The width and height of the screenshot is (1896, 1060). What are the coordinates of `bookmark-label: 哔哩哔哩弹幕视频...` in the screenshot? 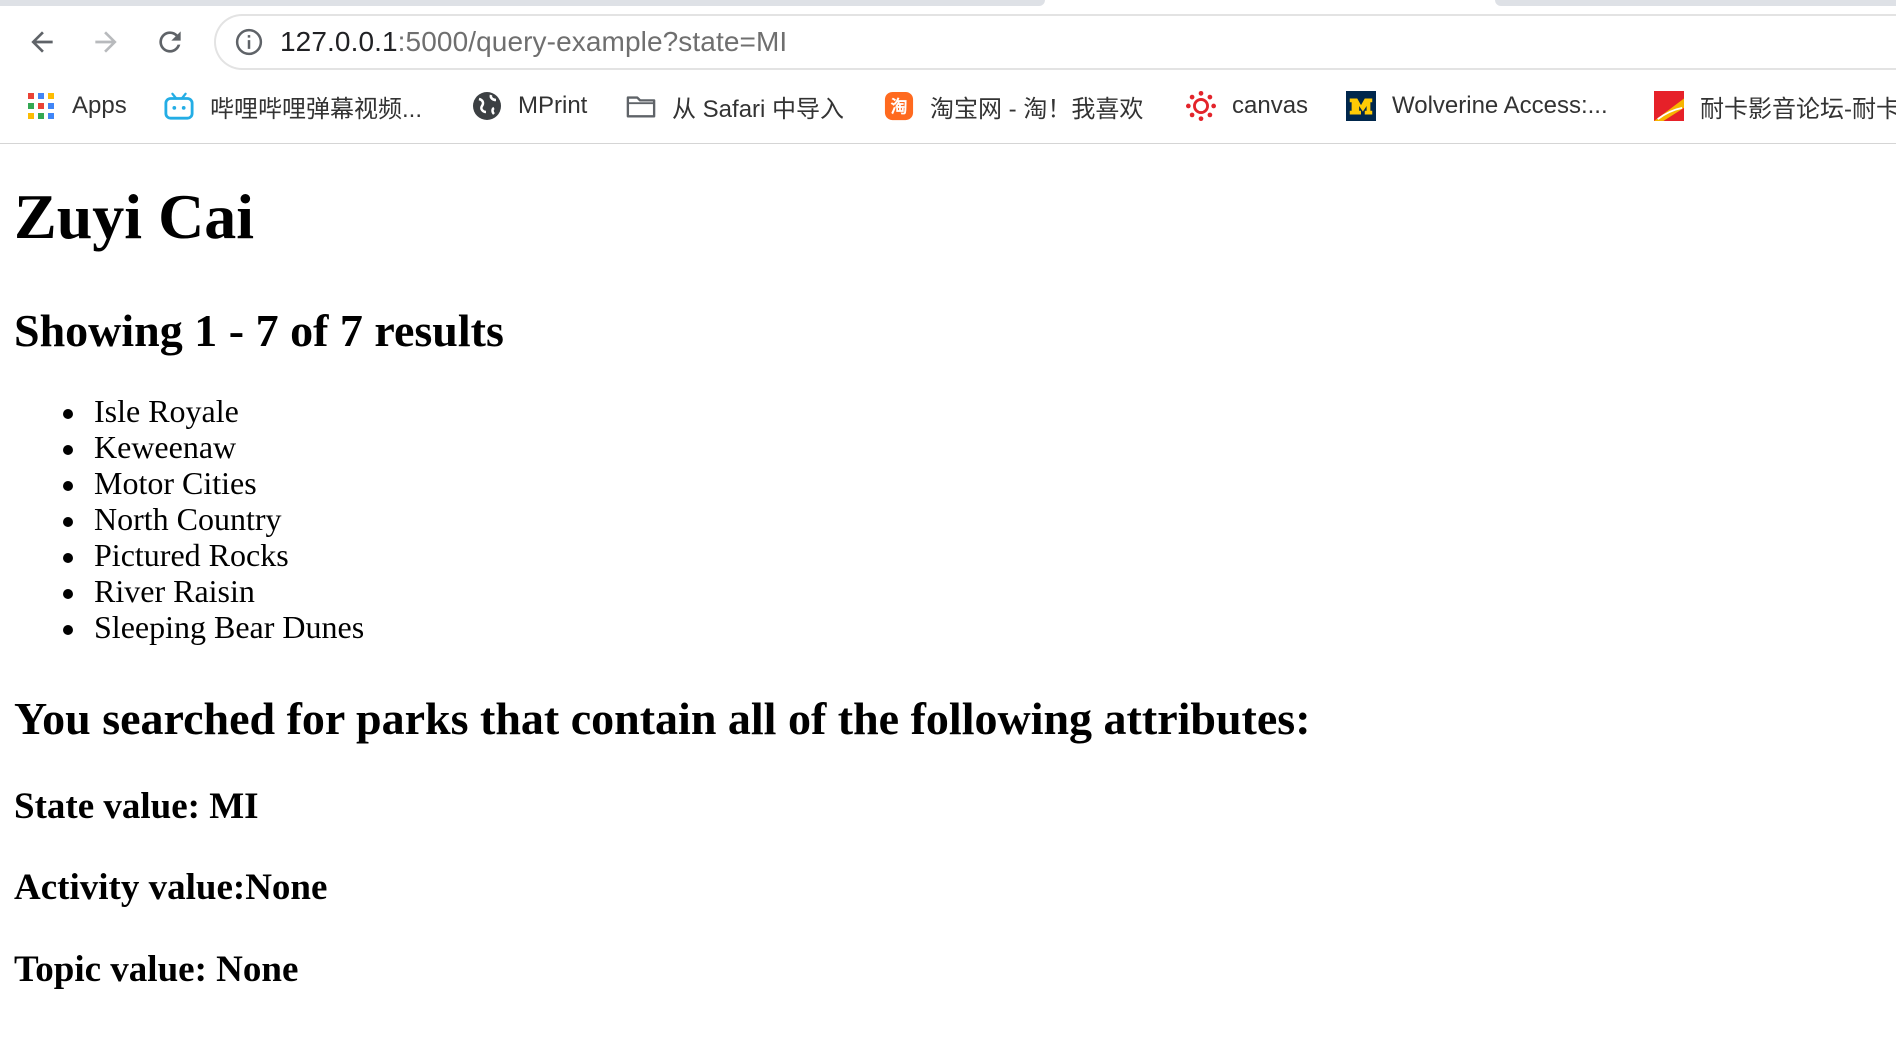 It's located at (316, 109).